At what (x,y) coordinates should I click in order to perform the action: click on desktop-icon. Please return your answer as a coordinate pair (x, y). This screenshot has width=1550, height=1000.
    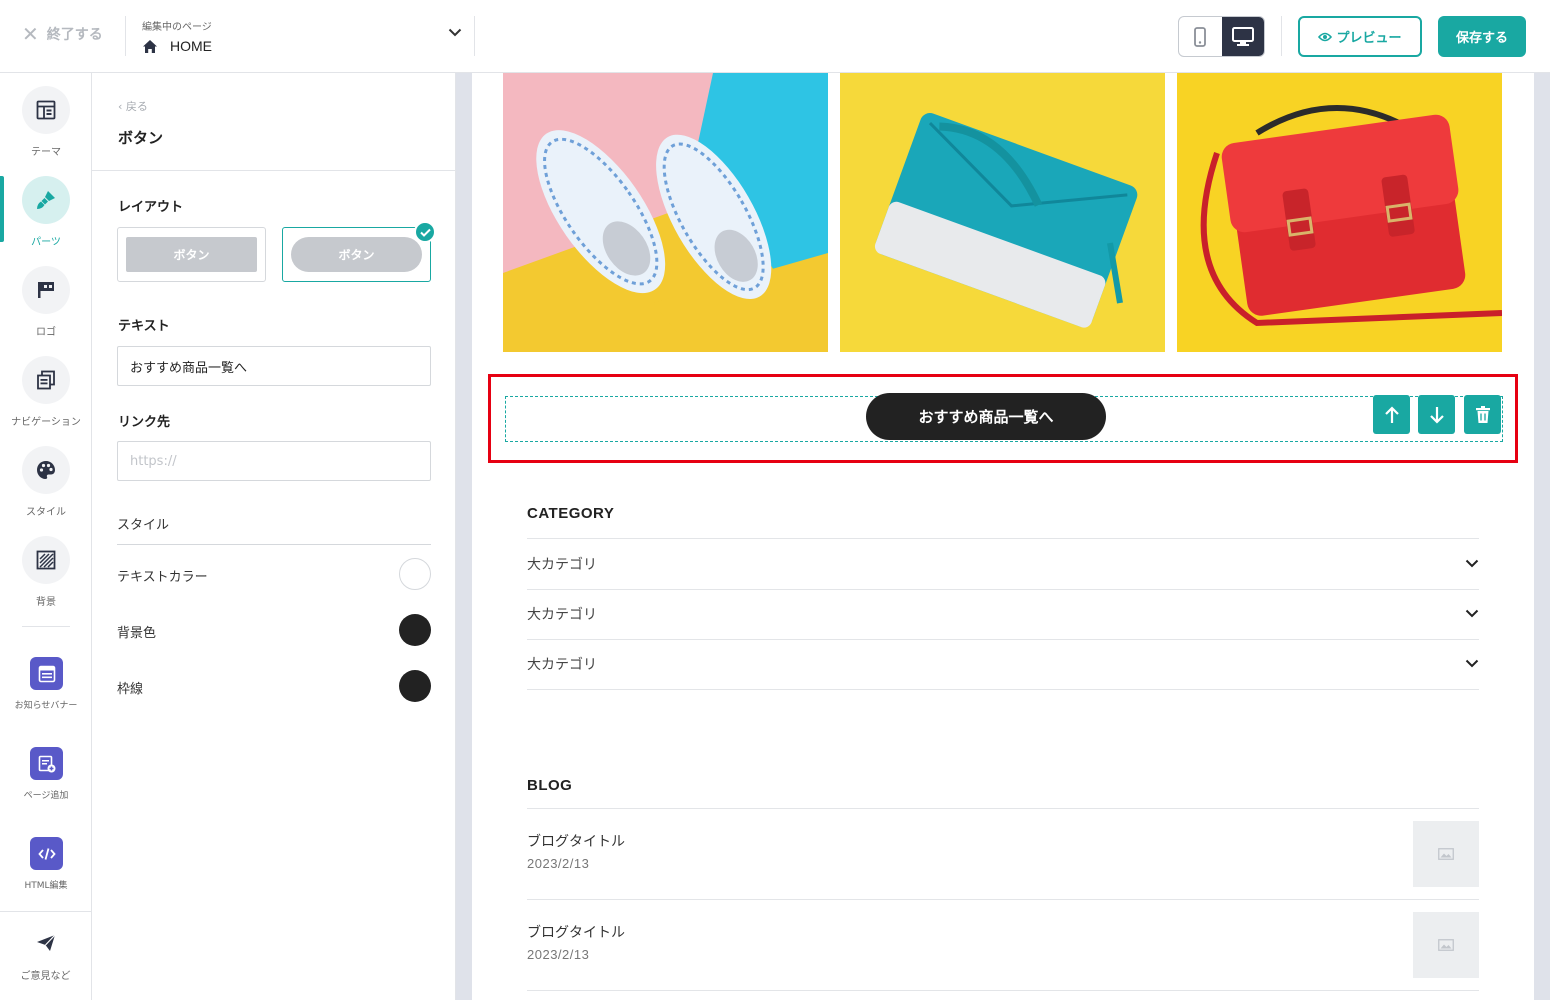
    Looking at the image, I should click on (1242, 36).